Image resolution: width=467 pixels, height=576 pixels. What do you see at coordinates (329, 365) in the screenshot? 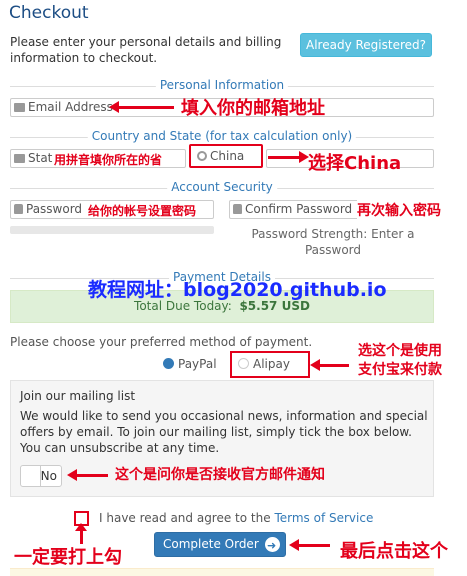
I see `annotation-arrow-alipay` at bounding box center [329, 365].